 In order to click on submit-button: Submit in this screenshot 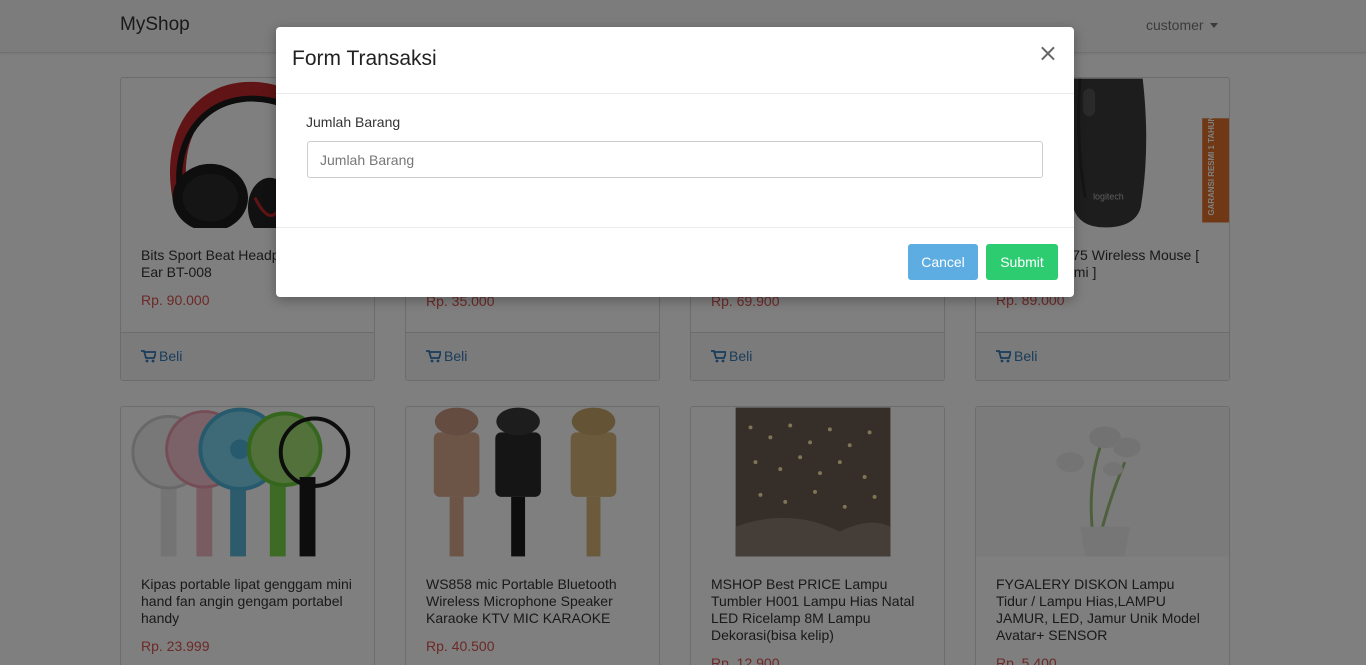, I will do `click(1022, 262)`.